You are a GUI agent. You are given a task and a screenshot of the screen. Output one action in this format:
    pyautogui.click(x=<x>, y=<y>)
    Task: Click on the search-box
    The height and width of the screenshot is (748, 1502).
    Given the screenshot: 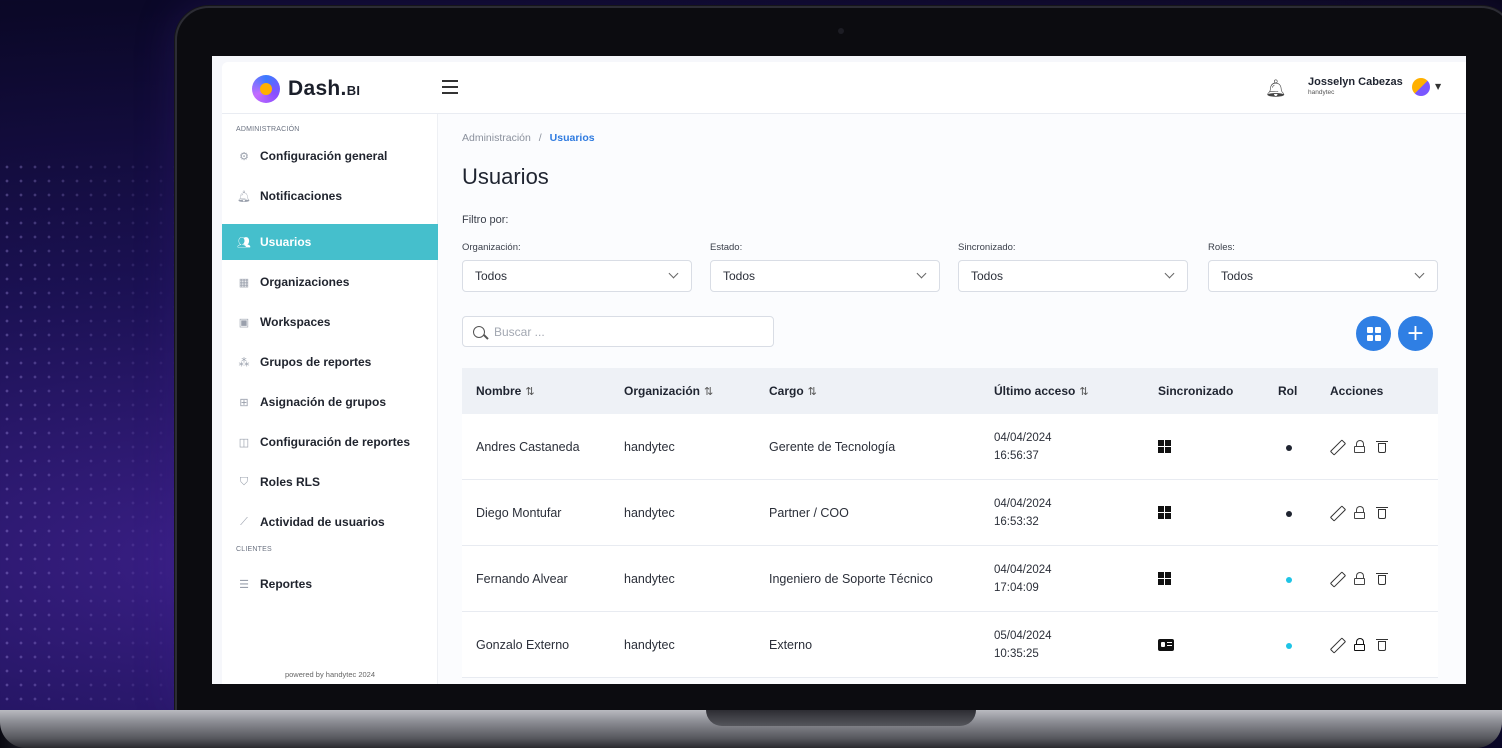 What is the action you would take?
    pyautogui.click(x=618, y=331)
    